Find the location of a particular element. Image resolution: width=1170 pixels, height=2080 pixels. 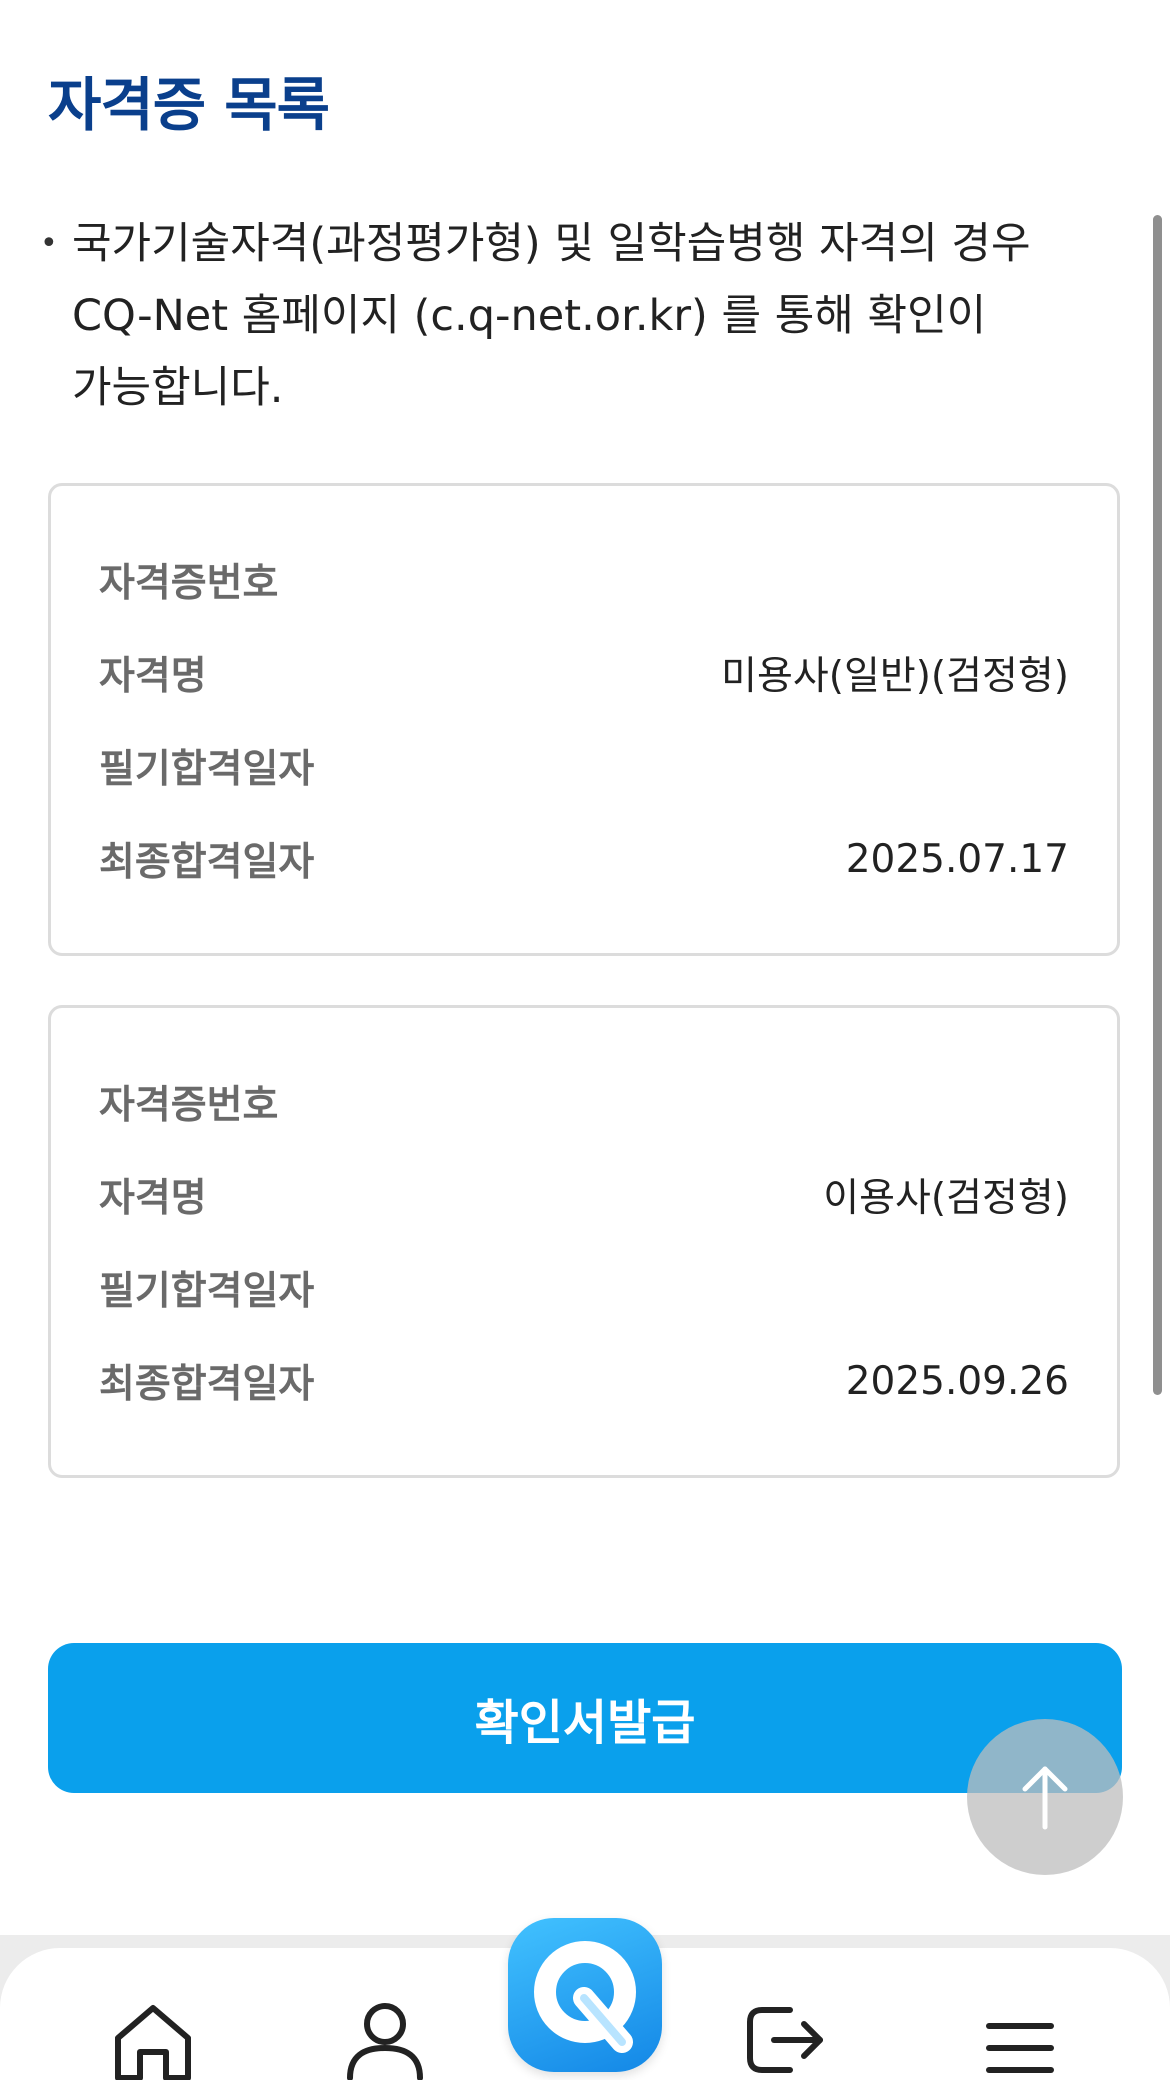

arrow-up-icon is located at coordinates (1045, 1798).